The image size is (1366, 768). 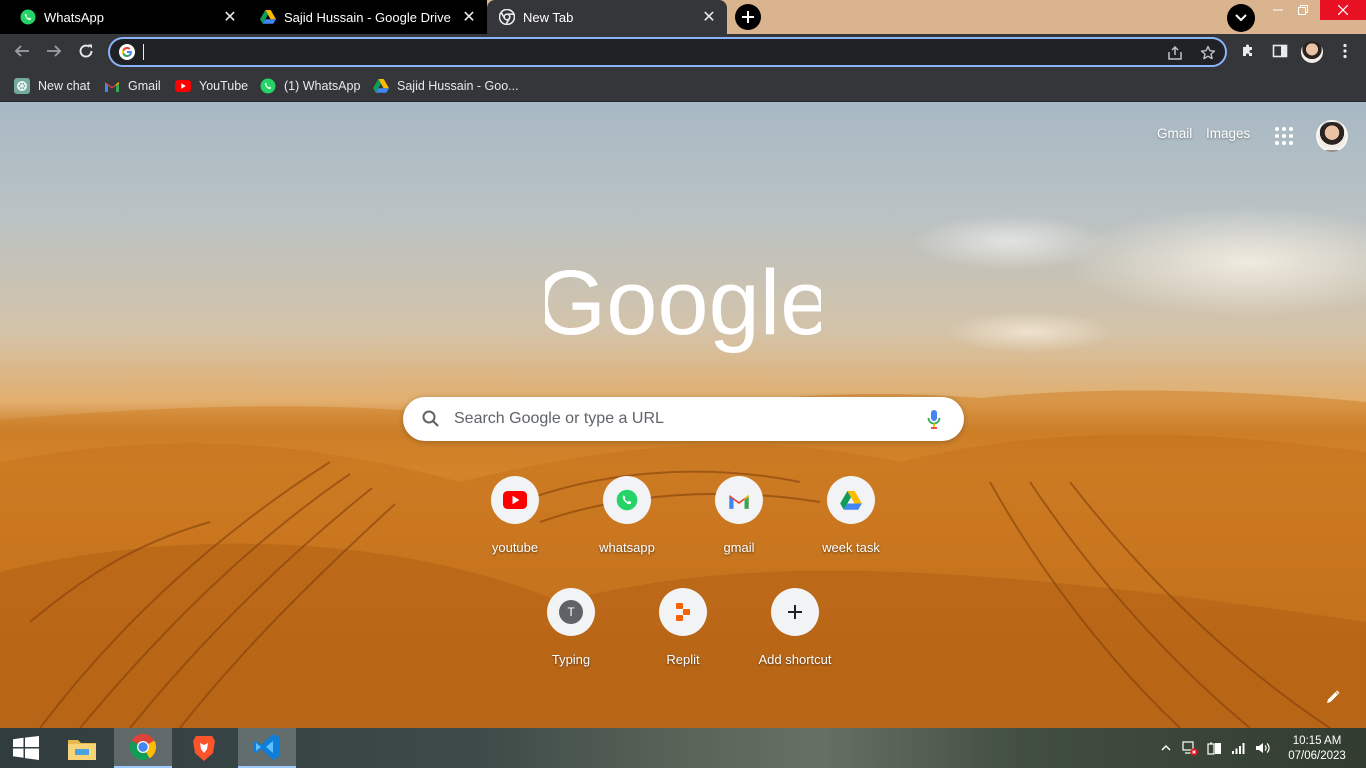 I want to click on bookmark-whatsapp: (1) WhatsApp, so click(x=310, y=86).